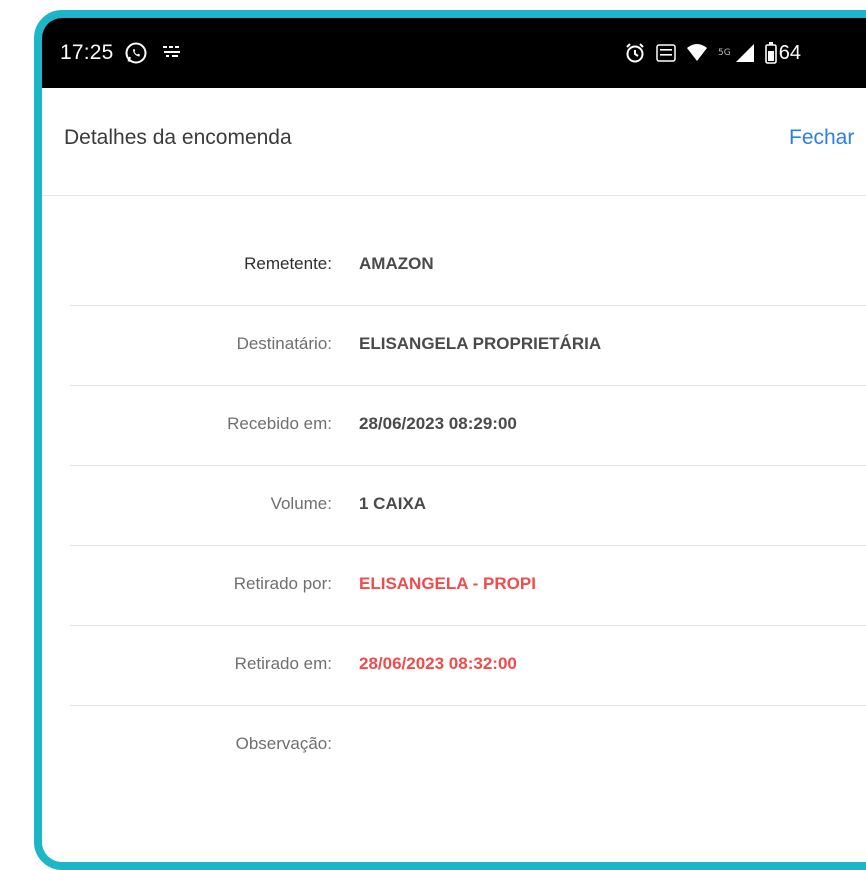 This screenshot has width=866, height=870. Describe the element at coordinates (284, 343) in the screenshot. I see `recipient-label: Destinatário:` at that location.